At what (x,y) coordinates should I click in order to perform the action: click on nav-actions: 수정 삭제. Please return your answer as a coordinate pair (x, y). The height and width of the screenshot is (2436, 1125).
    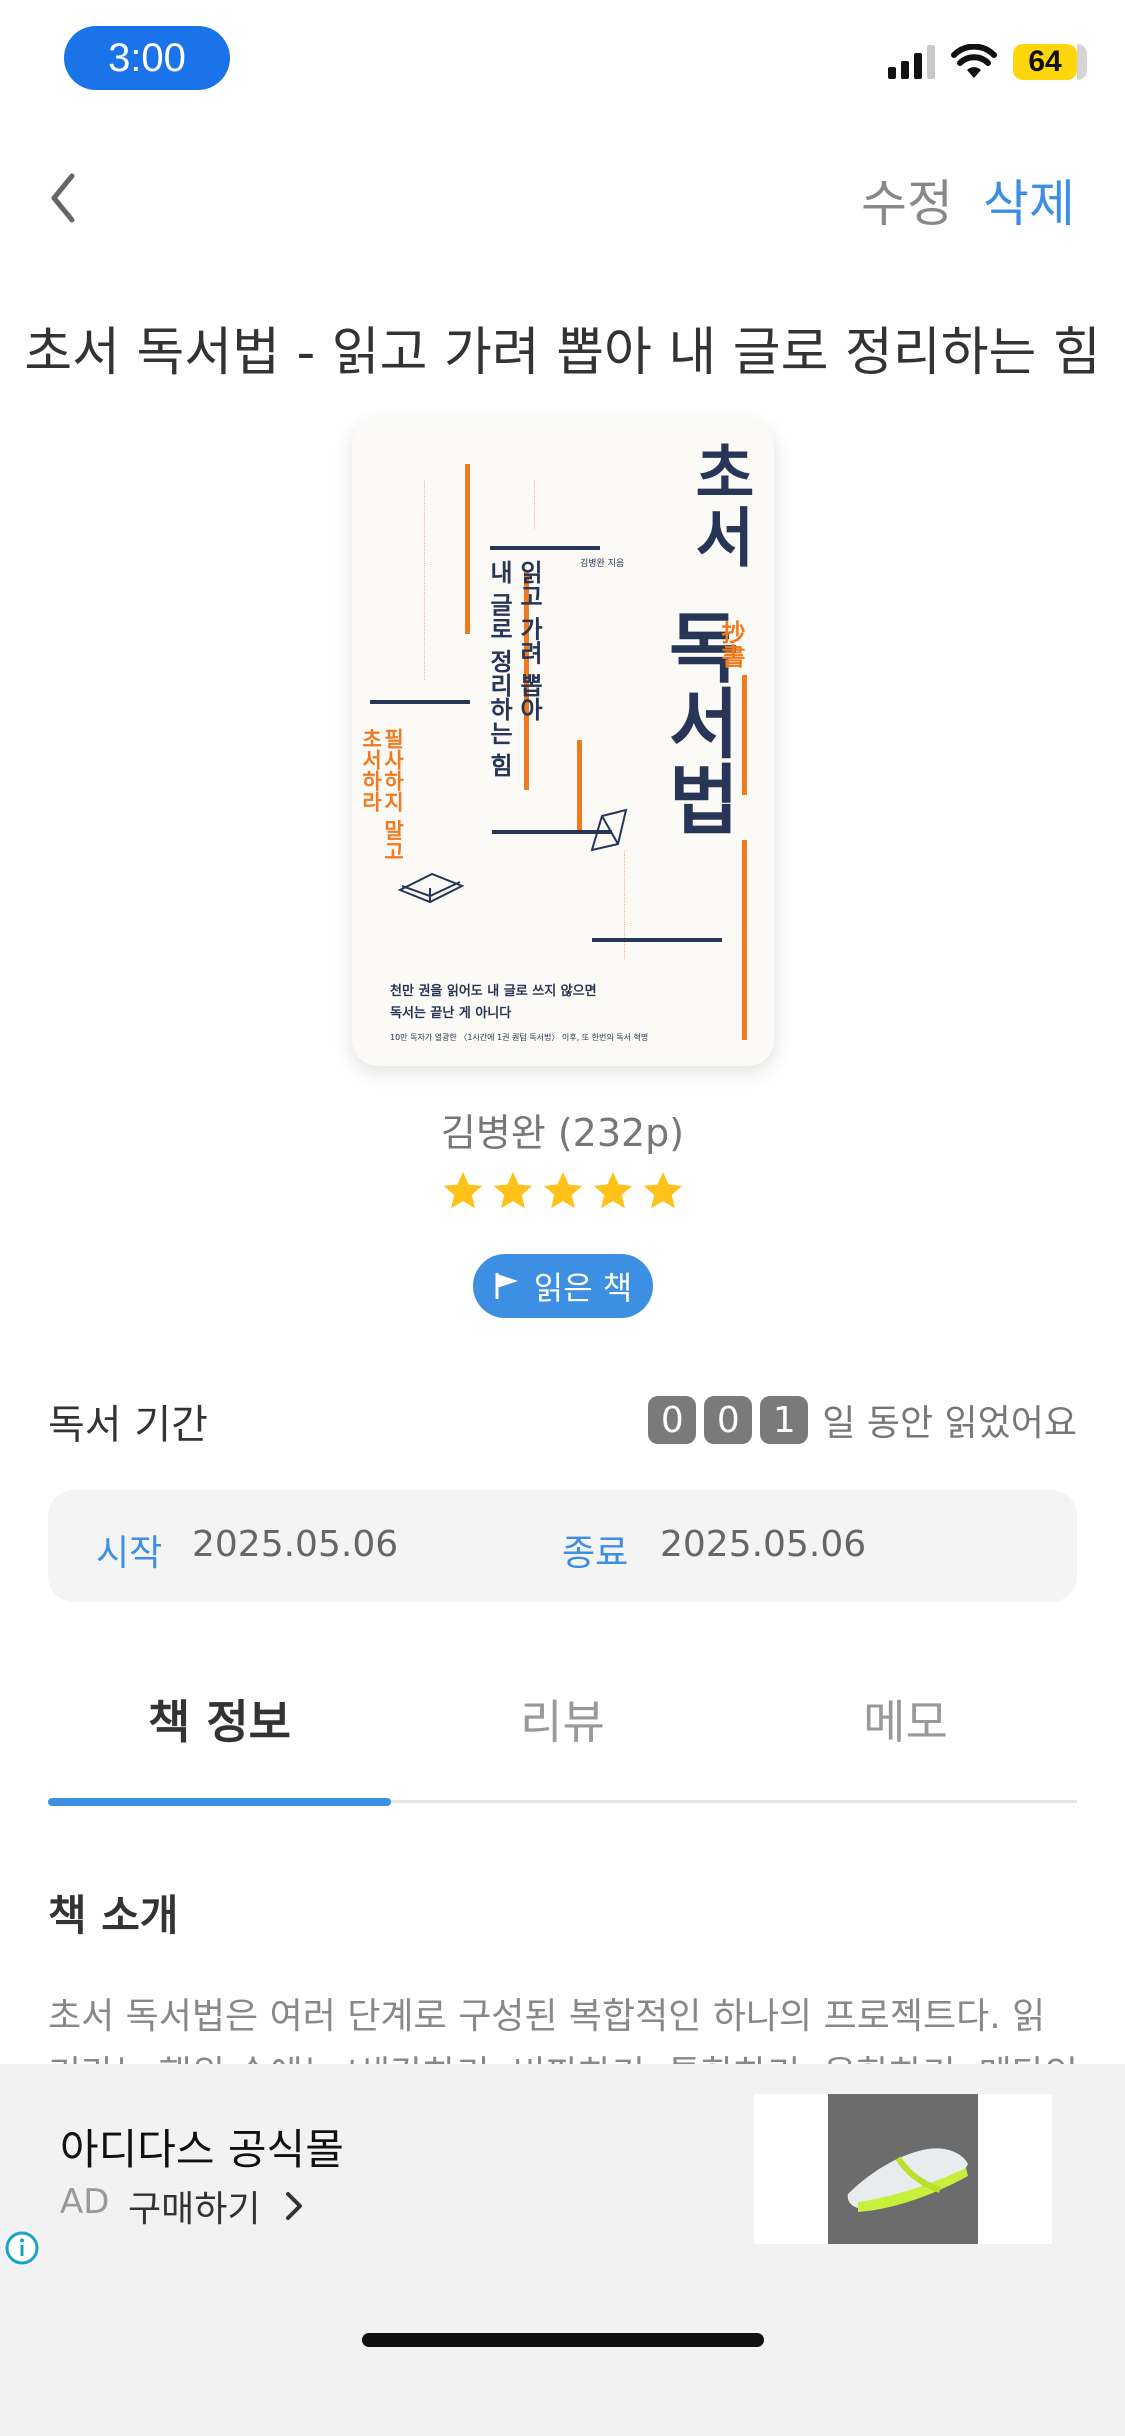
    Looking at the image, I should click on (968, 200).